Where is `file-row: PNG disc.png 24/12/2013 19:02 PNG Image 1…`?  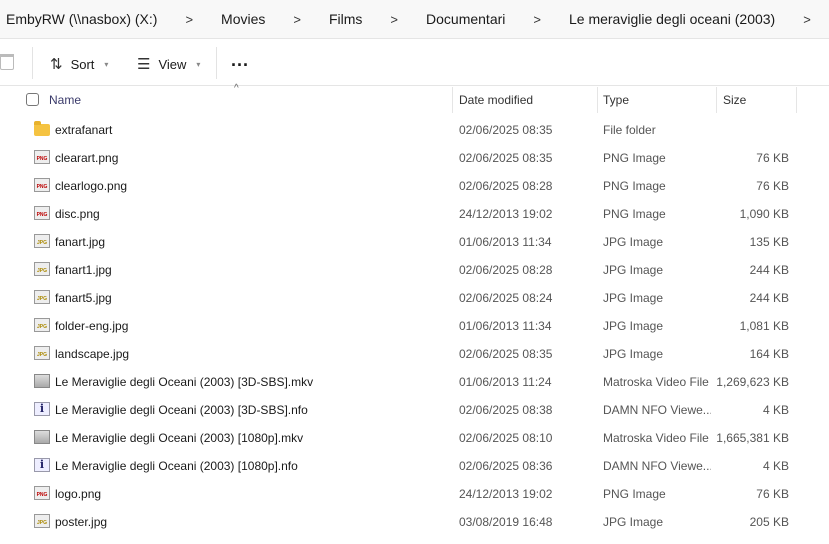 file-row: PNG disc.png 24/12/2013 19:02 PNG Image 1… is located at coordinates (414, 214).